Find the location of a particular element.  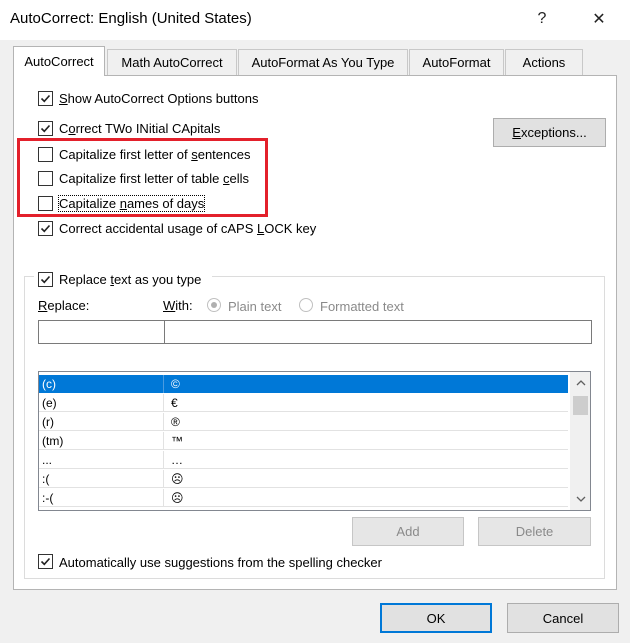

spelling-suggestions-checkbox is located at coordinates (45, 561).